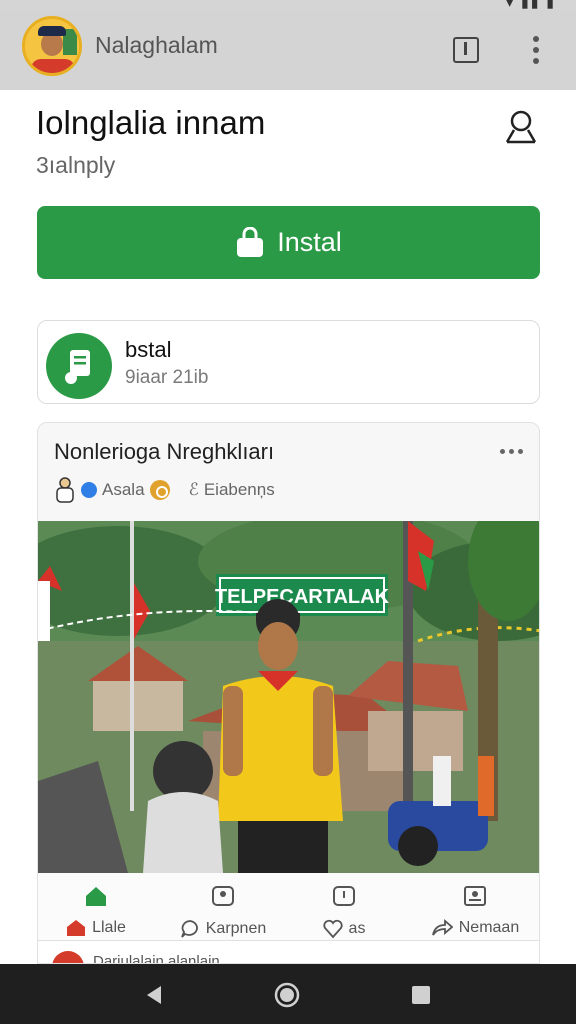  What do you see at coordinates (288, 362) in the screenshot?
I see `app-card: bstal 9iaar 21ib` at bounding box center [288, 362].